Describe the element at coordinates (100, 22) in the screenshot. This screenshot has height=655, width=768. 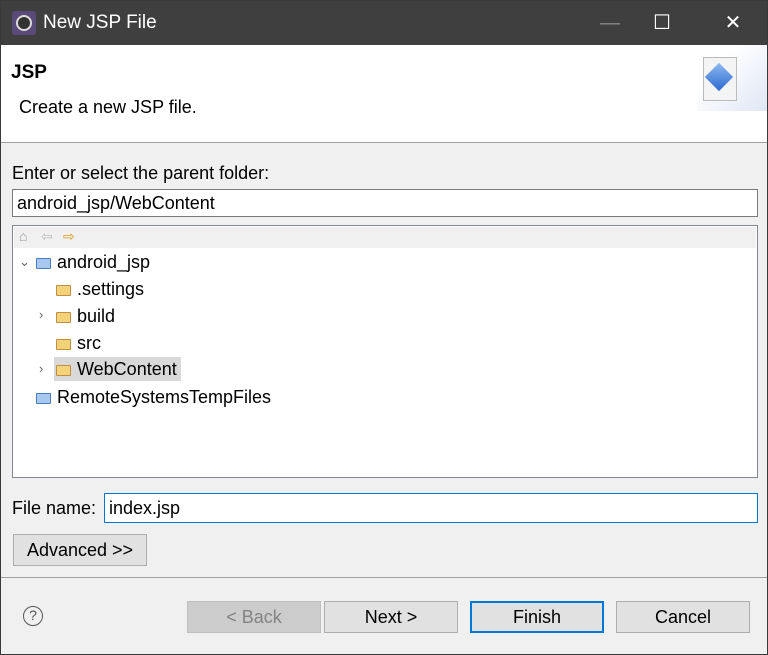
I see `window-title: New JSP File` at that location.